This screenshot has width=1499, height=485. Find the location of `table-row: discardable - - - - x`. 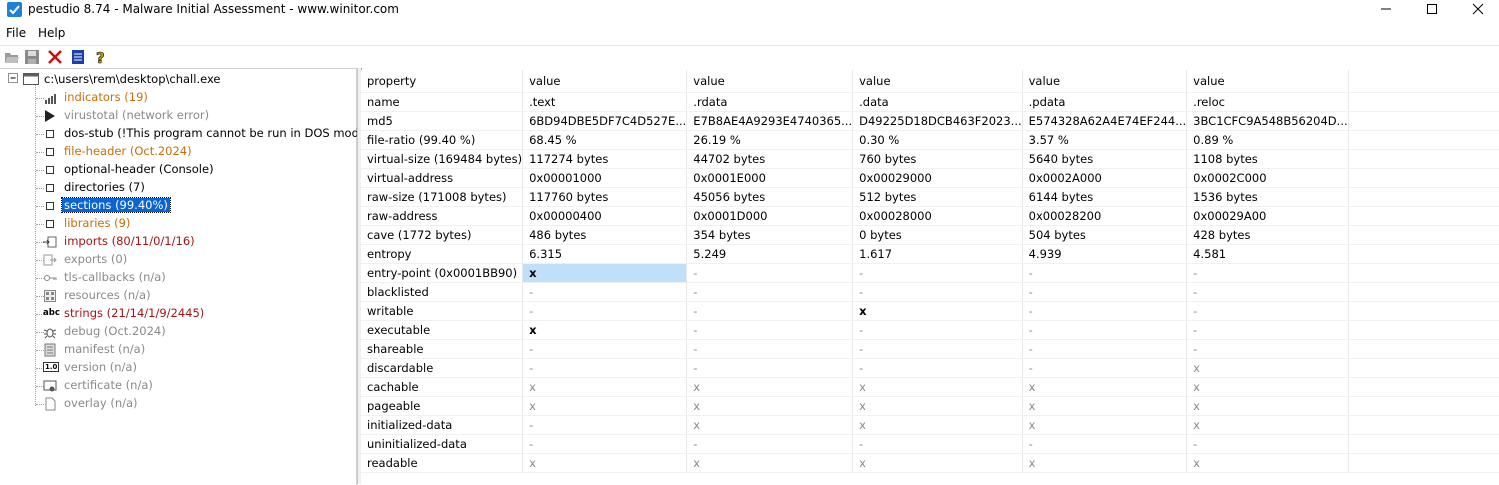

table-row: discardable - - - - x is located at coordinates (930, 368).